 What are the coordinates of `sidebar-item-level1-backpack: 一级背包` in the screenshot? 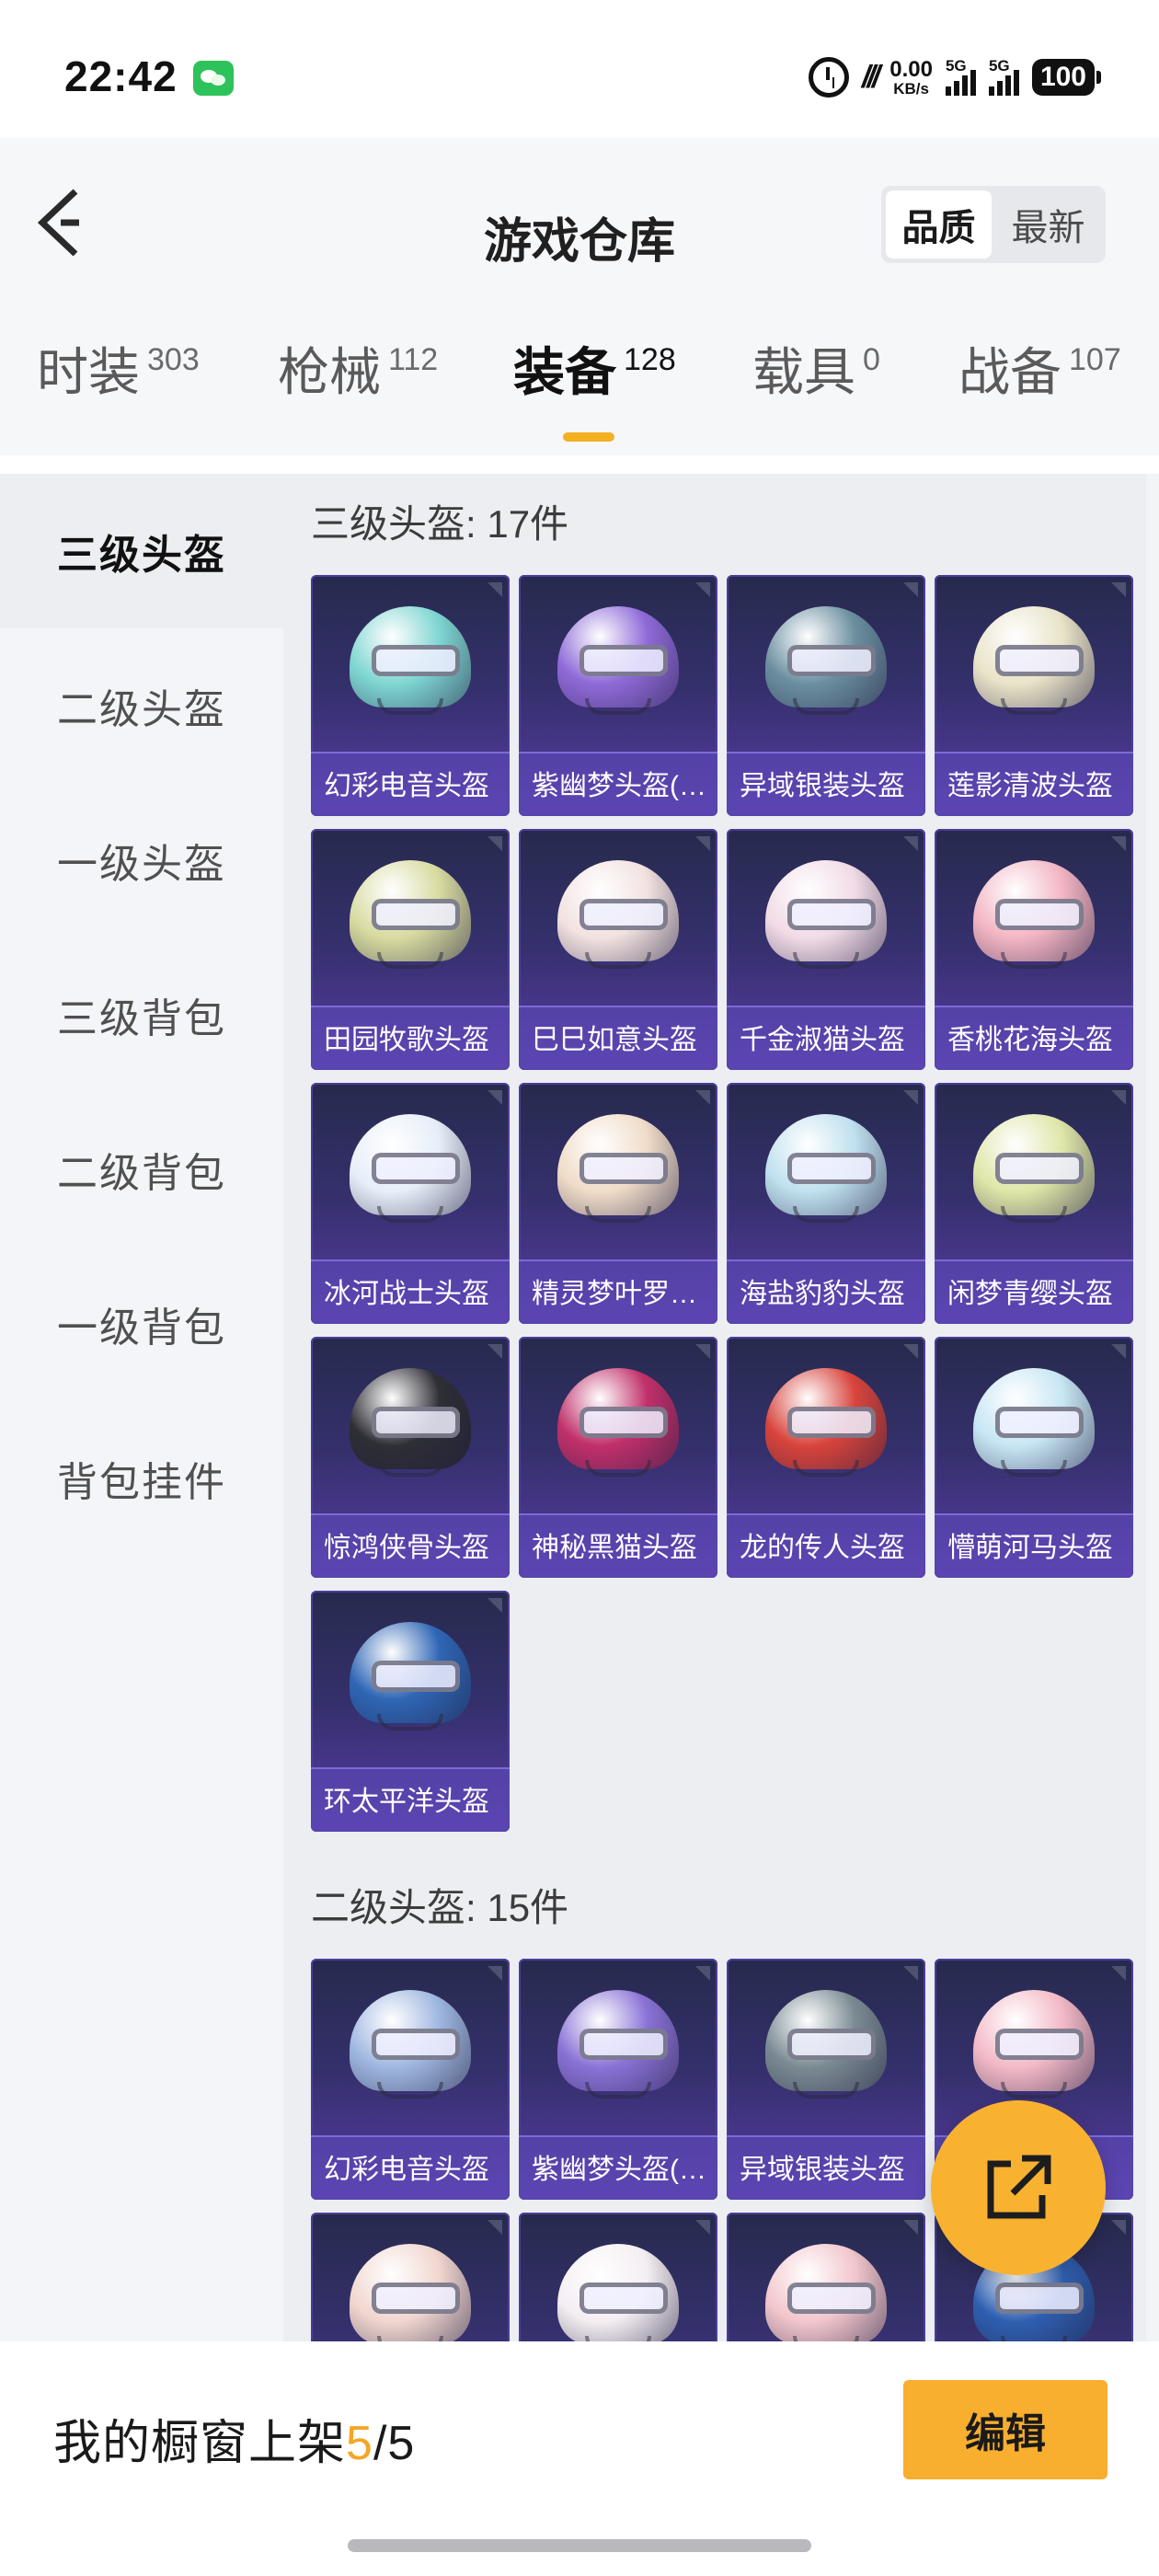 It's located at (141, 1324).